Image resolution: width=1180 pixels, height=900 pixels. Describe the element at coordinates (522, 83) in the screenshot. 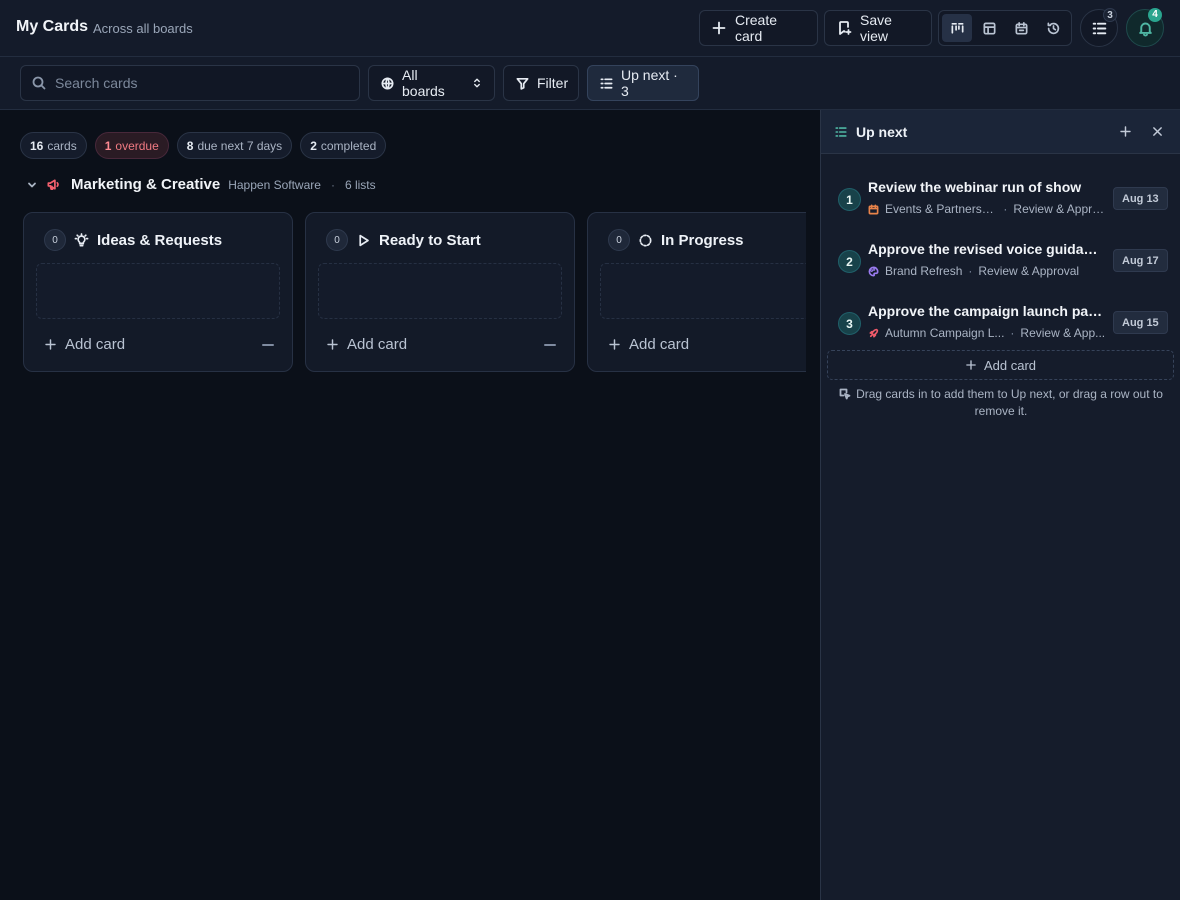

I see `filter-icon` at that location.